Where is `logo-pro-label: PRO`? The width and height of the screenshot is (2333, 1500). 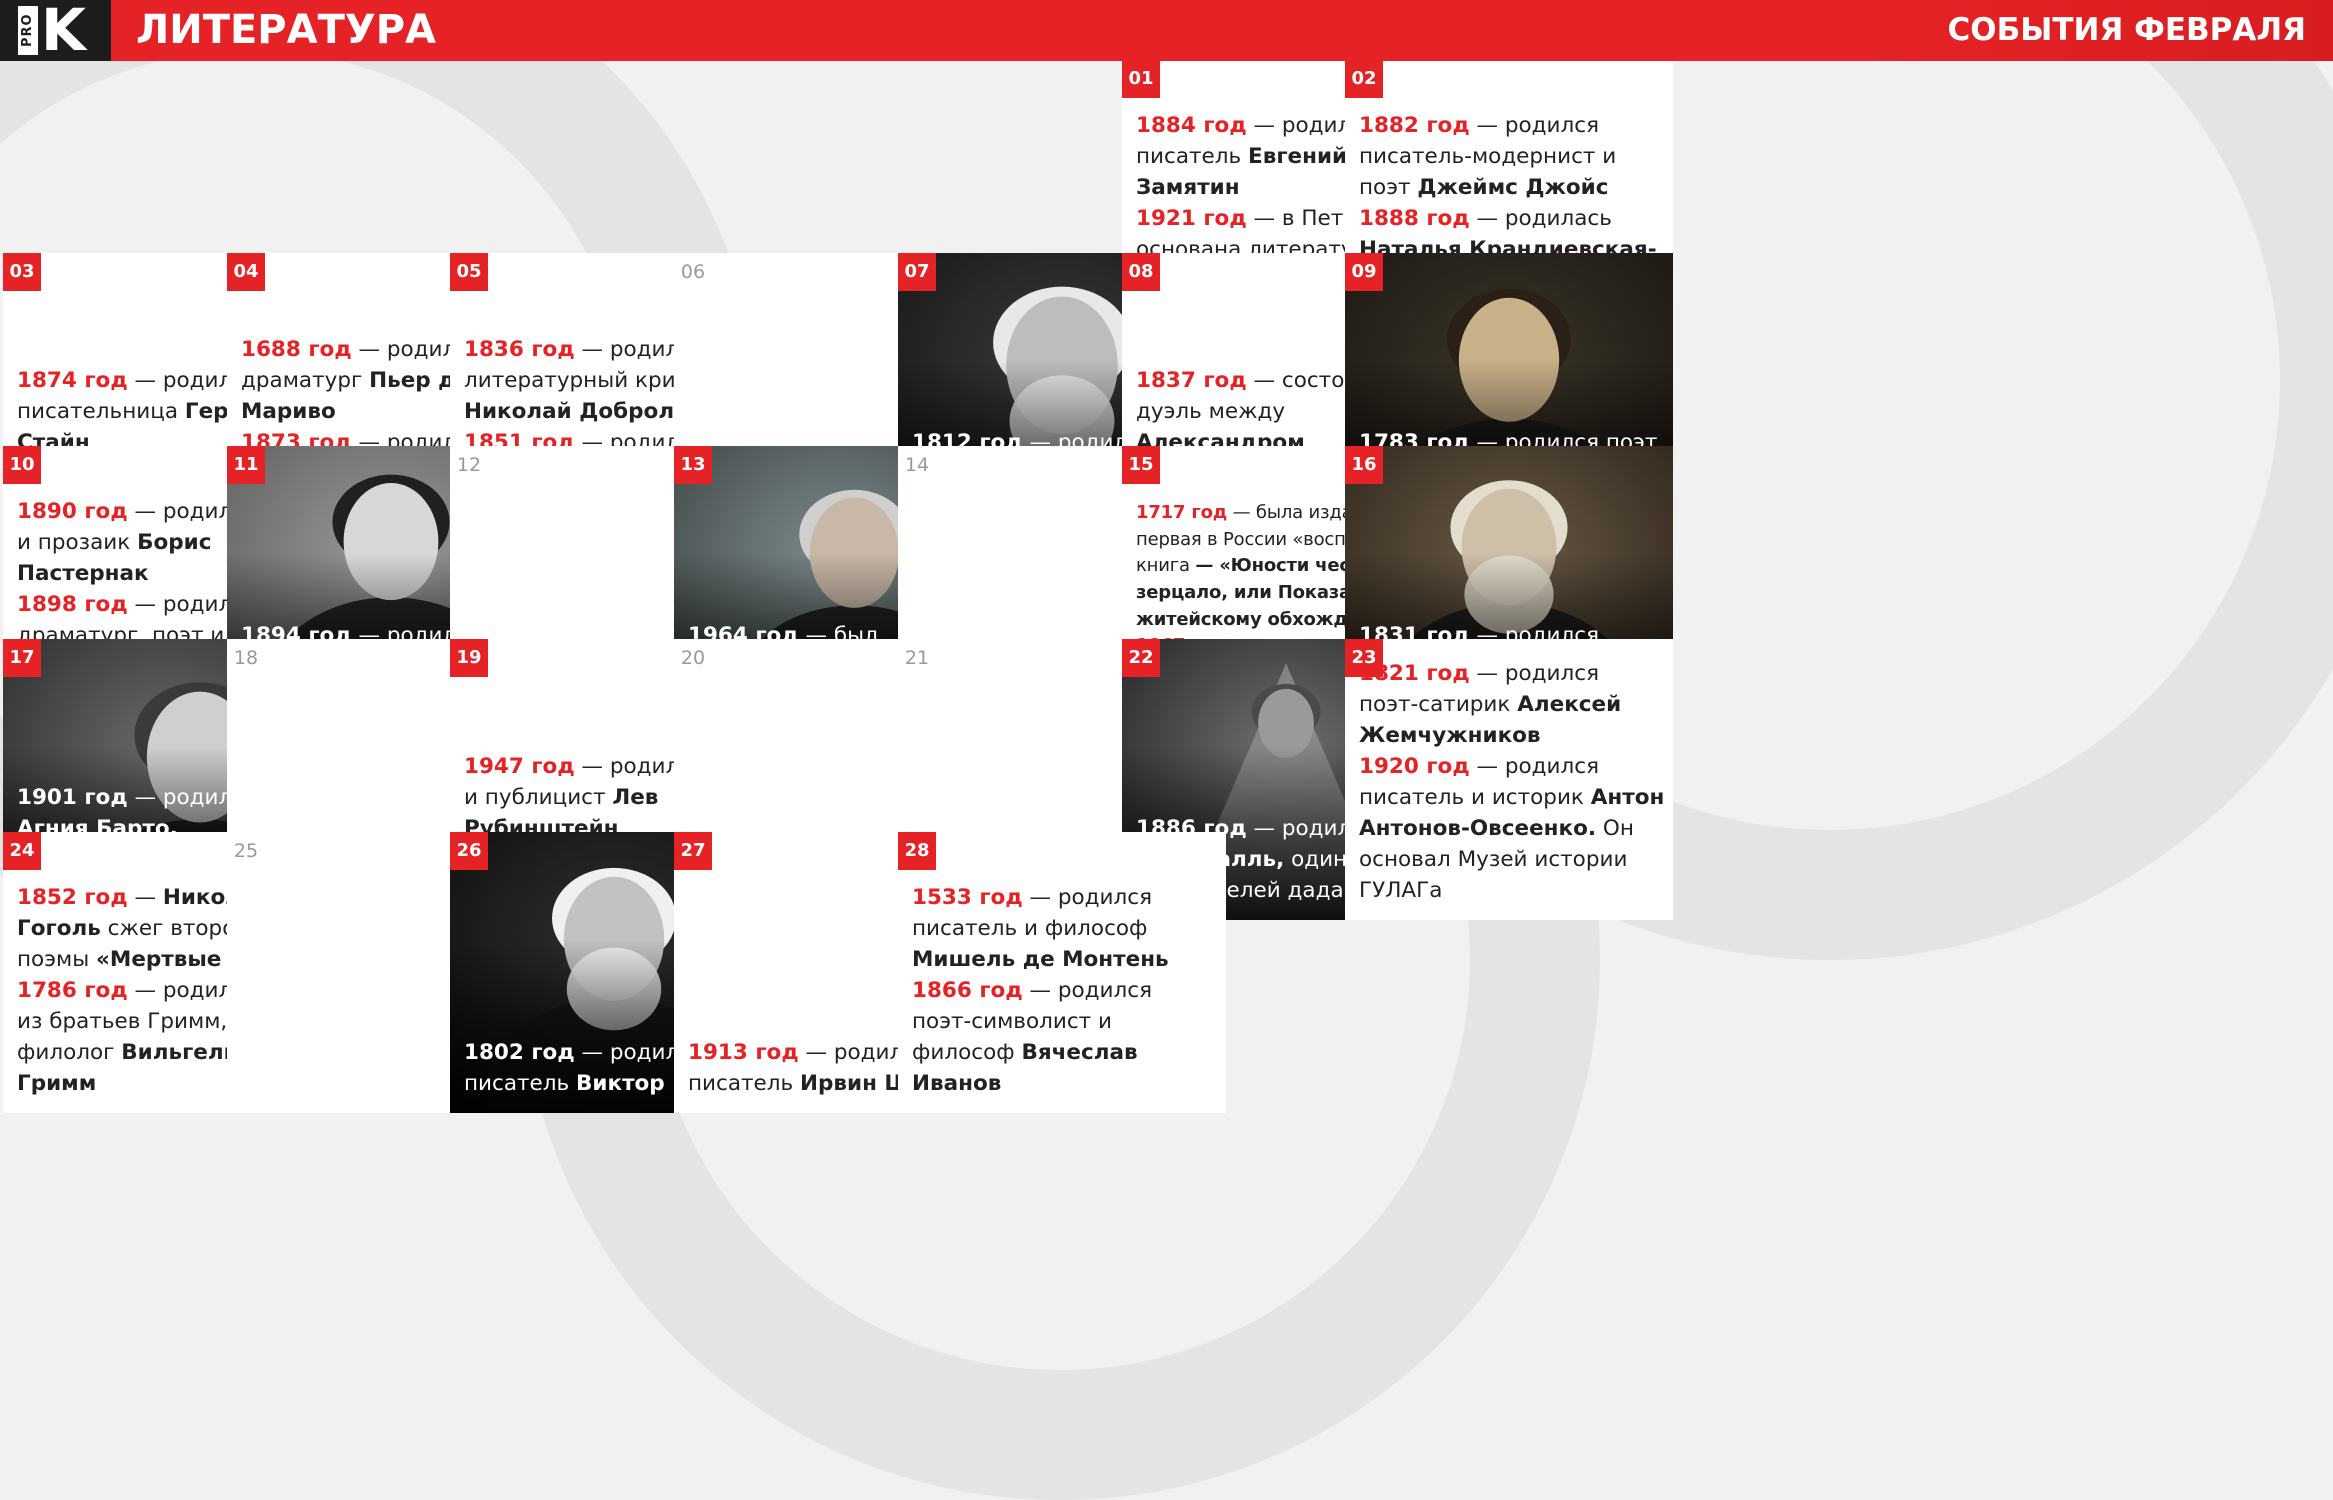
logo-pro-label: PRO is located at coordinates (28, 30).